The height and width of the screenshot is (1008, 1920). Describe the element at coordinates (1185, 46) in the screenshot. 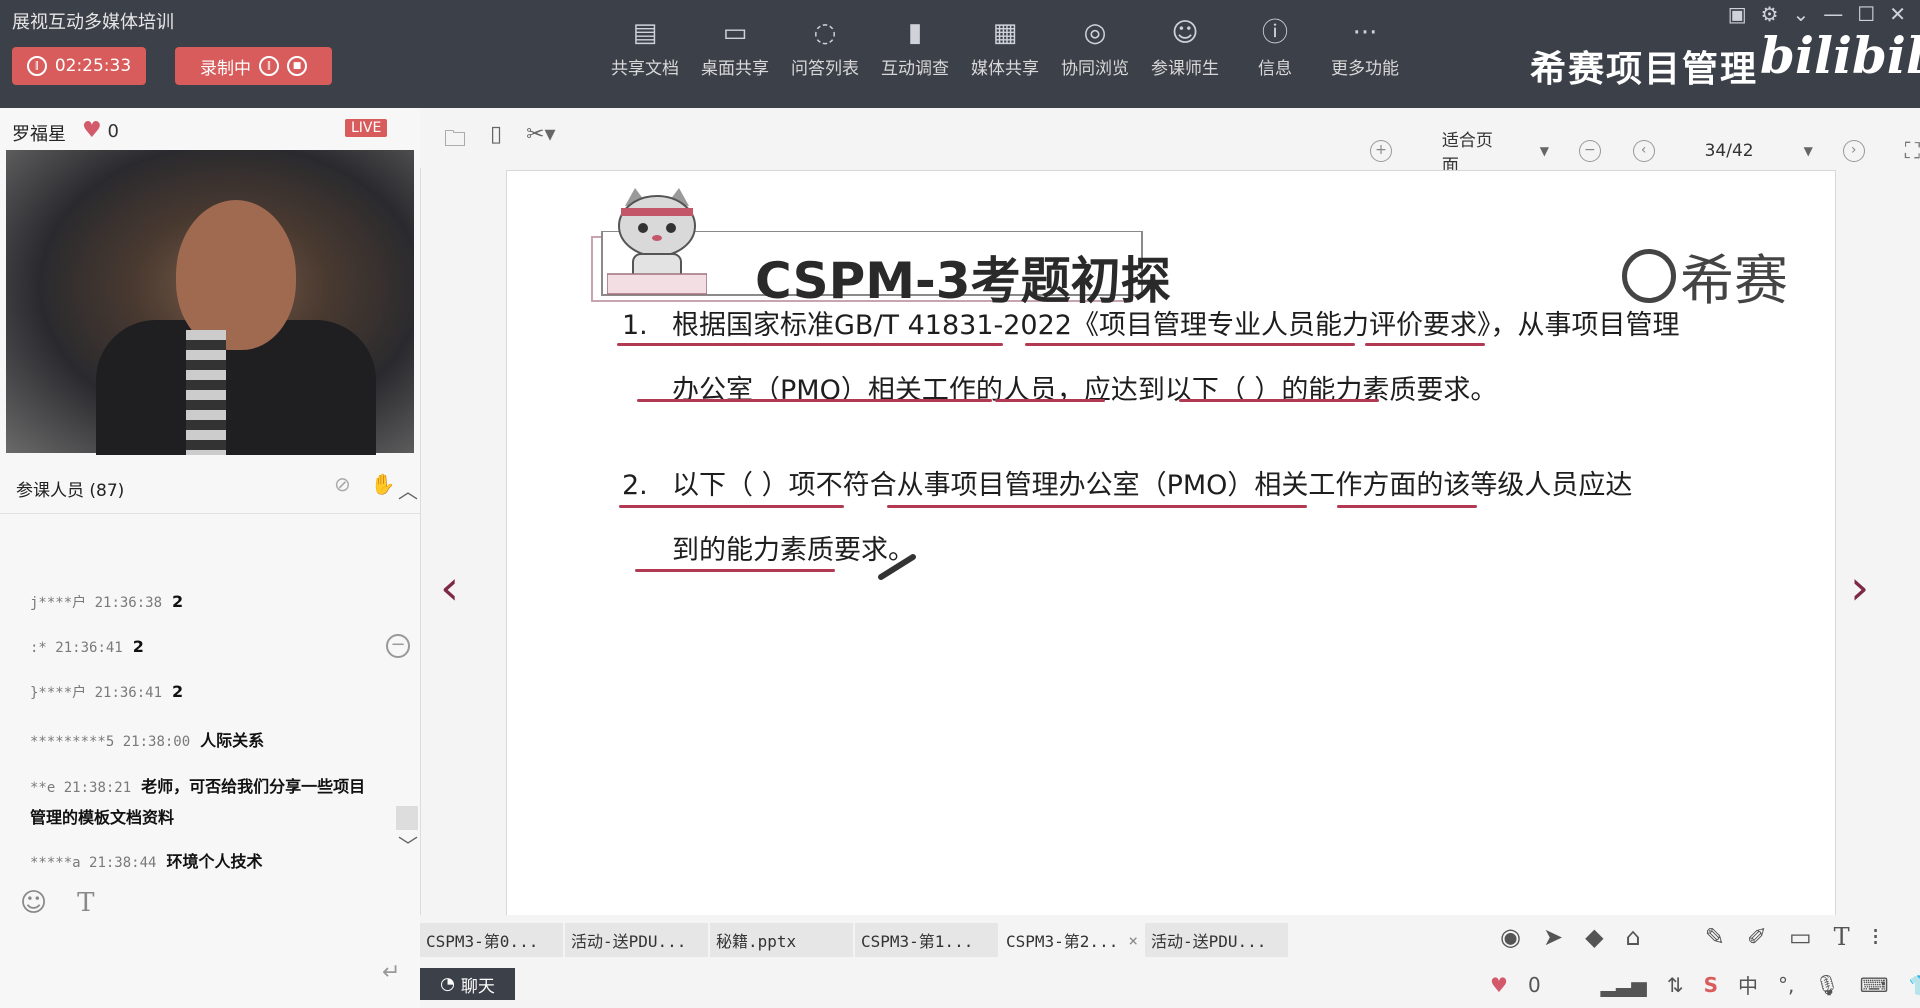

I see `toolbar-item-participants: ☺ 参课师生` at that location.